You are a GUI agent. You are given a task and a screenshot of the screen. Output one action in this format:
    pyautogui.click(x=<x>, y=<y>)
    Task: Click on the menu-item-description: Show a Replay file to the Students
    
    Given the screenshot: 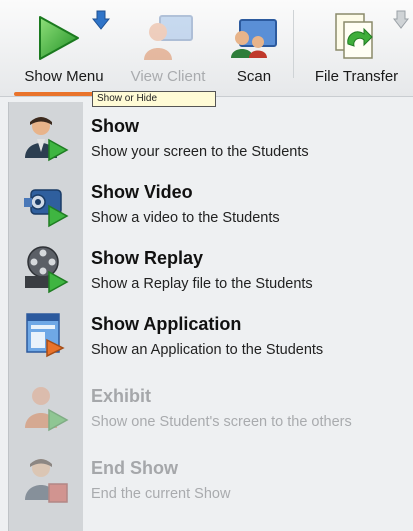 What is the action you would take?
    pyautogui.click(x=202, y=284)
    